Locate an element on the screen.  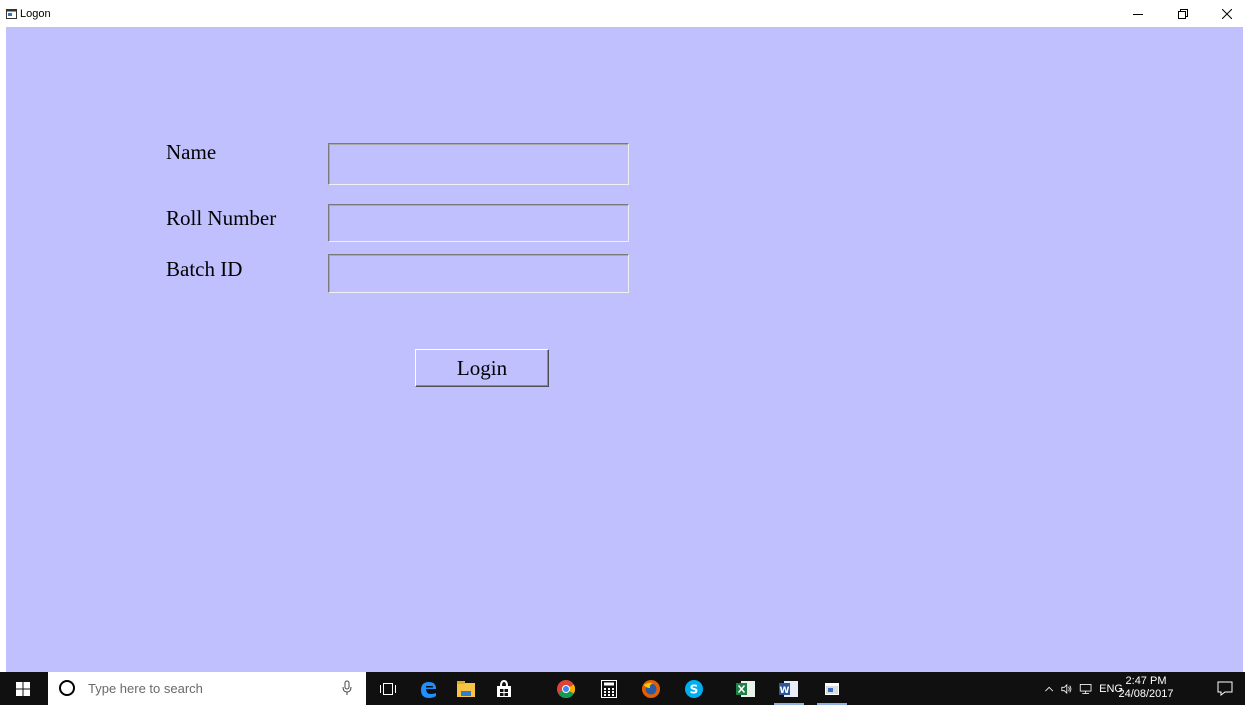
excel-icon is located at coordinates (745, 688).